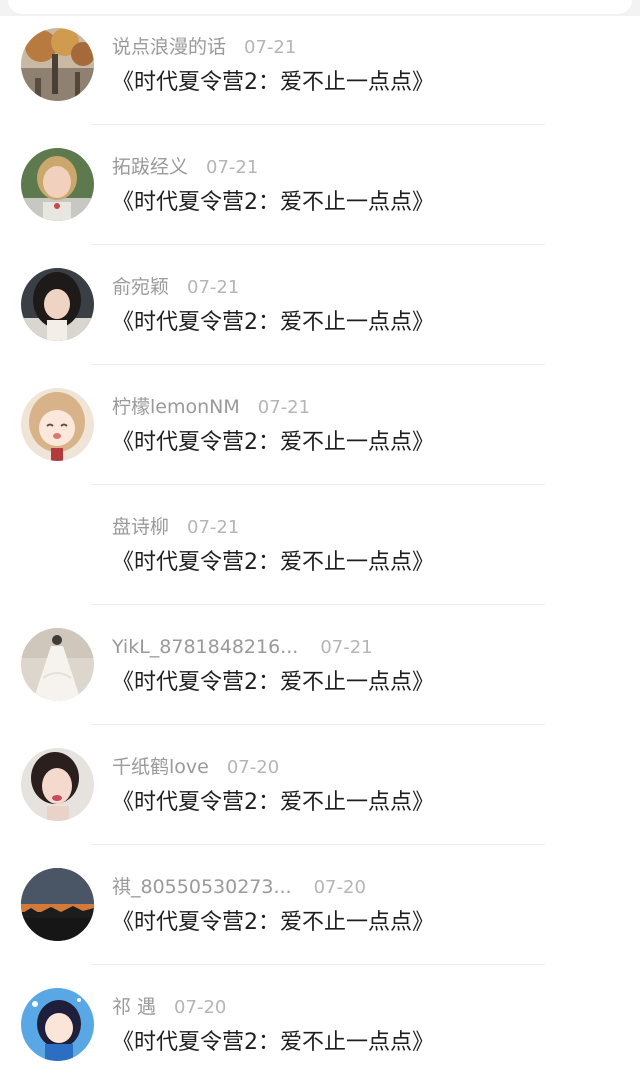 This screenshot has height=1080, width=640. I want to click on comment-row: 拓跋经义 07-21 《时代夏令营2：爱不止一点点》, so click(320, 182).